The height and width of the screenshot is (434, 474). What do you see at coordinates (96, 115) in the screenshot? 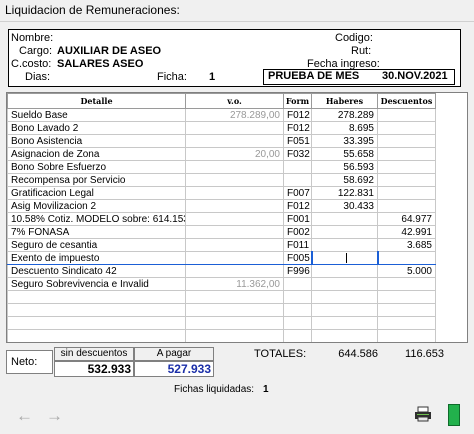
I see `cell-detalle: Sueldo Base` at bounding box center [96, 115].